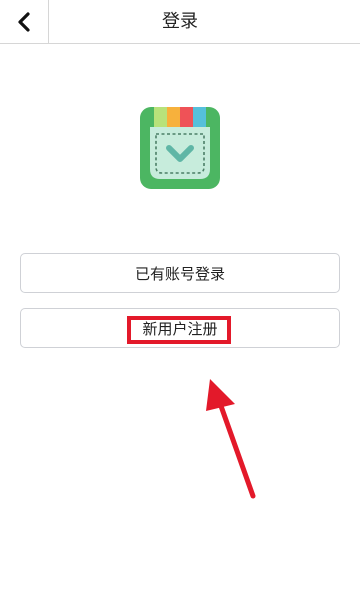 This screenshot has width=360, height=614. I want to click on register-new-user-label: 新用户注册, so click(180, 328).